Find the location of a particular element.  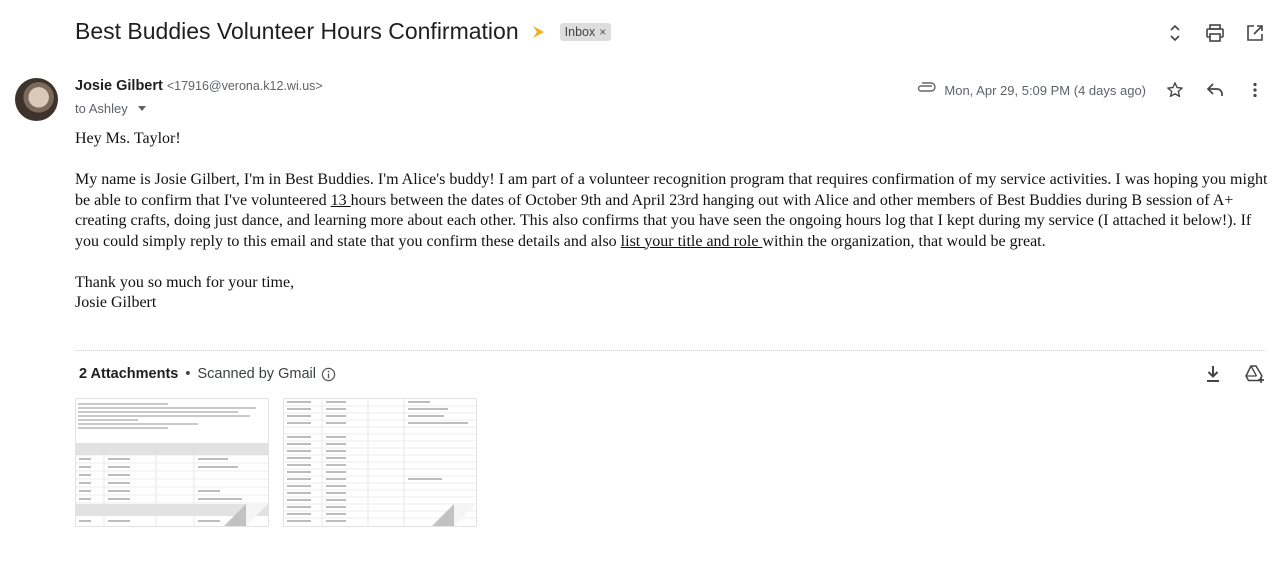

add-to-drive-icon is located at coordinates (1255, 374).